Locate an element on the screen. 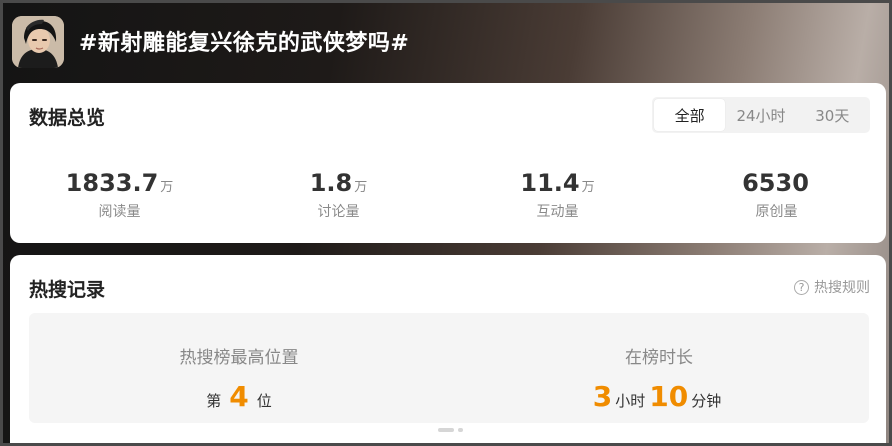 This screenshot has width=892, height=446. pager-indicator is located at coordinates (450, 430).